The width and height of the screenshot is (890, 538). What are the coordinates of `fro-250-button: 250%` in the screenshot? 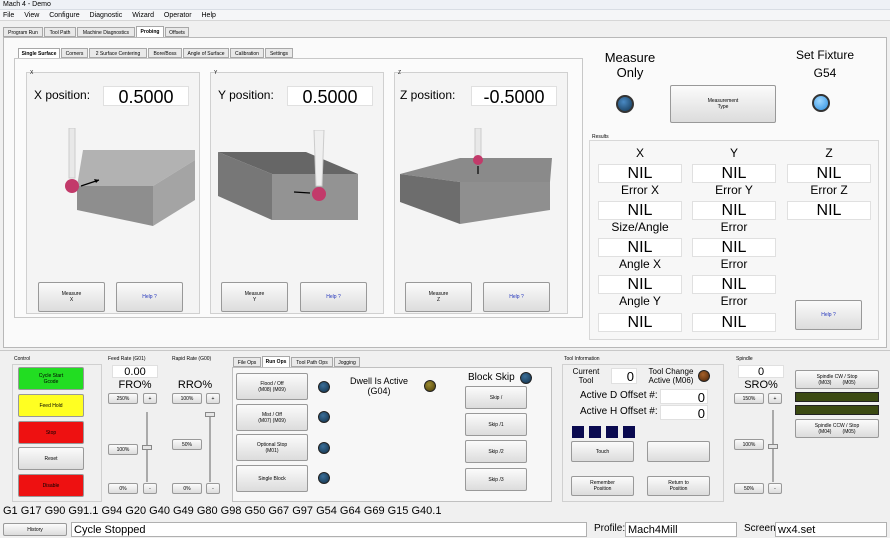 It's located at (123, 398).